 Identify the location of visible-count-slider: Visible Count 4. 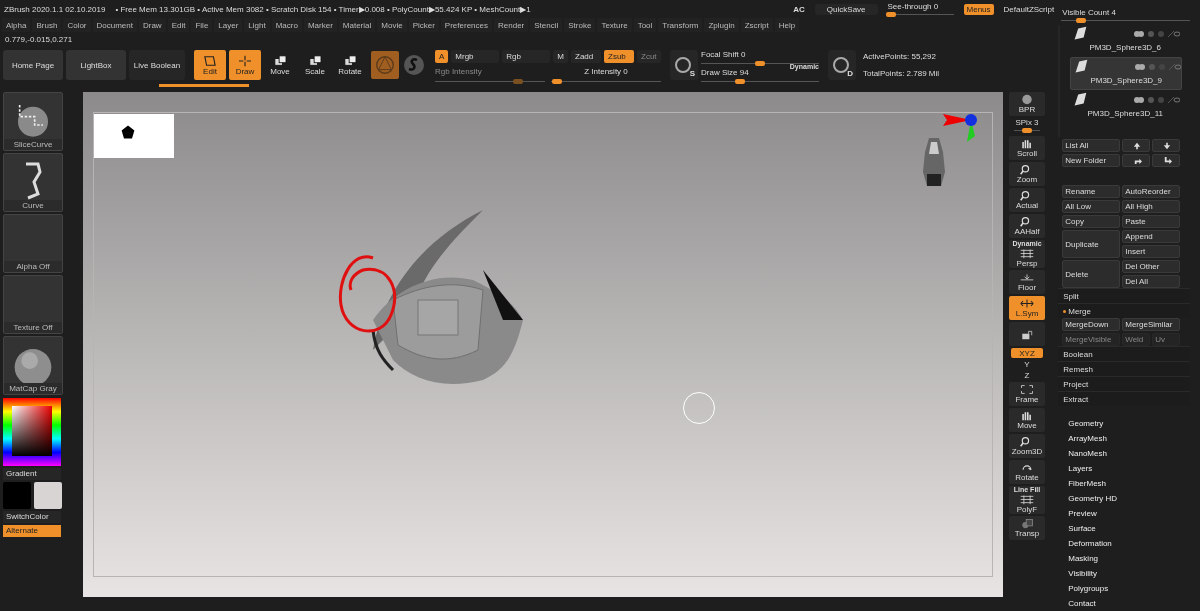
(1129, 15).